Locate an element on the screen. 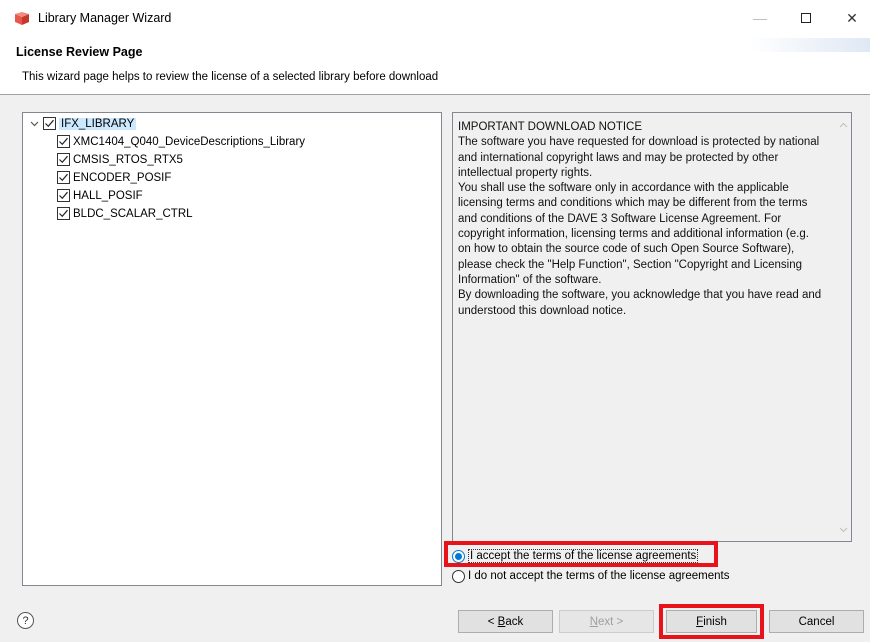 The height and width of the screenshot is (642, 870). tree-item-label: HALL_POSIF is located at coordinates (108, 195).